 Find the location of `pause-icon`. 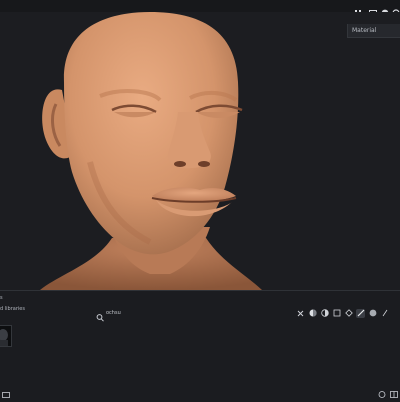

pause-icon is located at coordinates (358, 9).